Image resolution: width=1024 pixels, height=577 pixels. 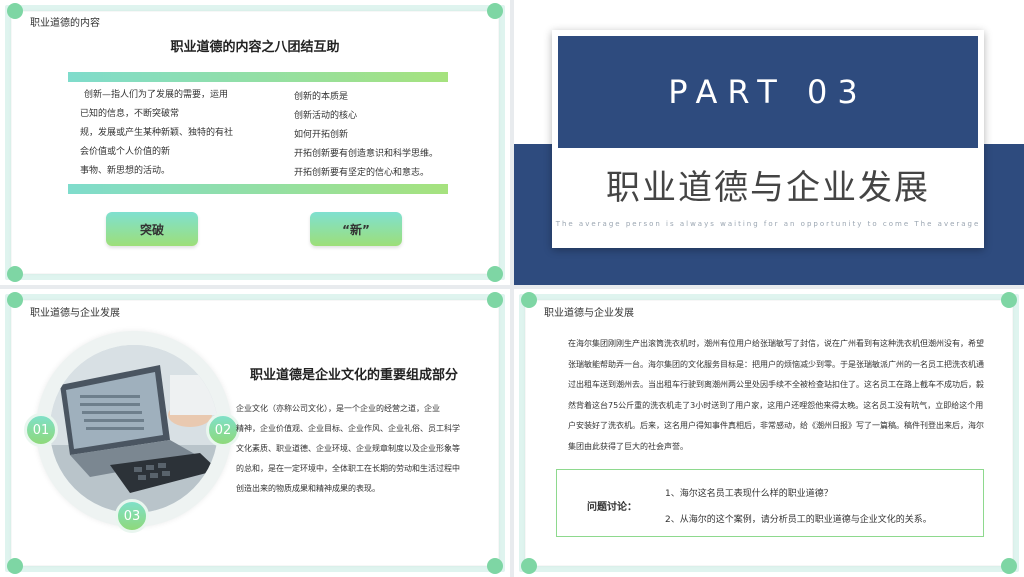 What do you see at coordinates (321, 97) in the screenshot?
I see `text-line: 创新的本质是` at bounding box center [321, 97].